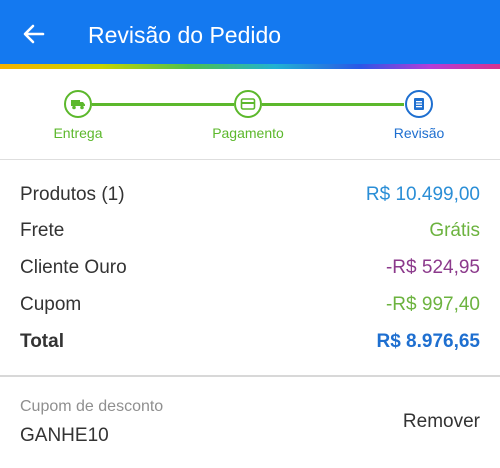 This screenshot has width=500, height=468. I want to click on document-icon, so click(419, 104).